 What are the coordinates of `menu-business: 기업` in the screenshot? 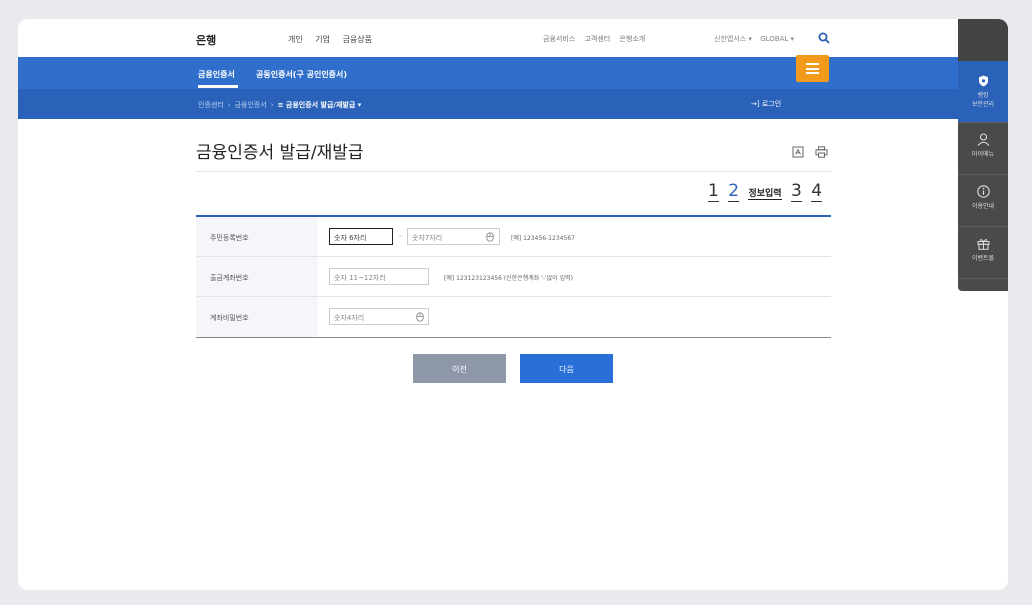 It's located at (322, 39).